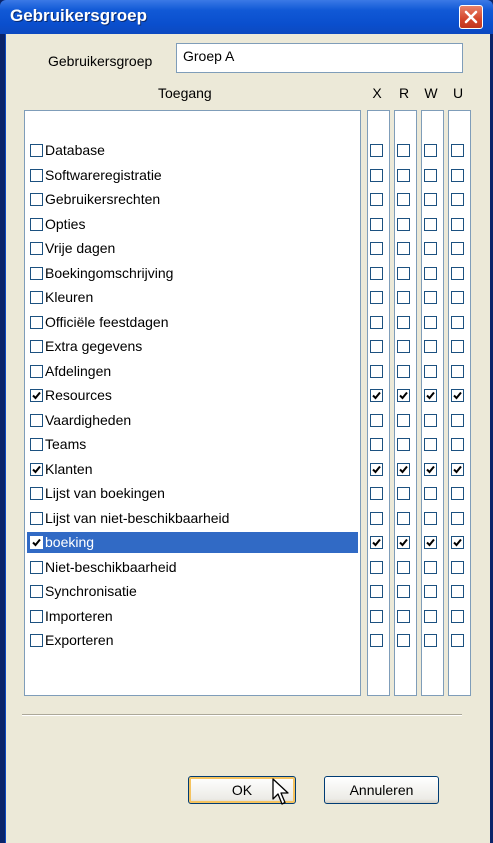 The width and height of the screenshot is (493, 843). I want to click on list-item: Extra gegevens, so click(192, 346).